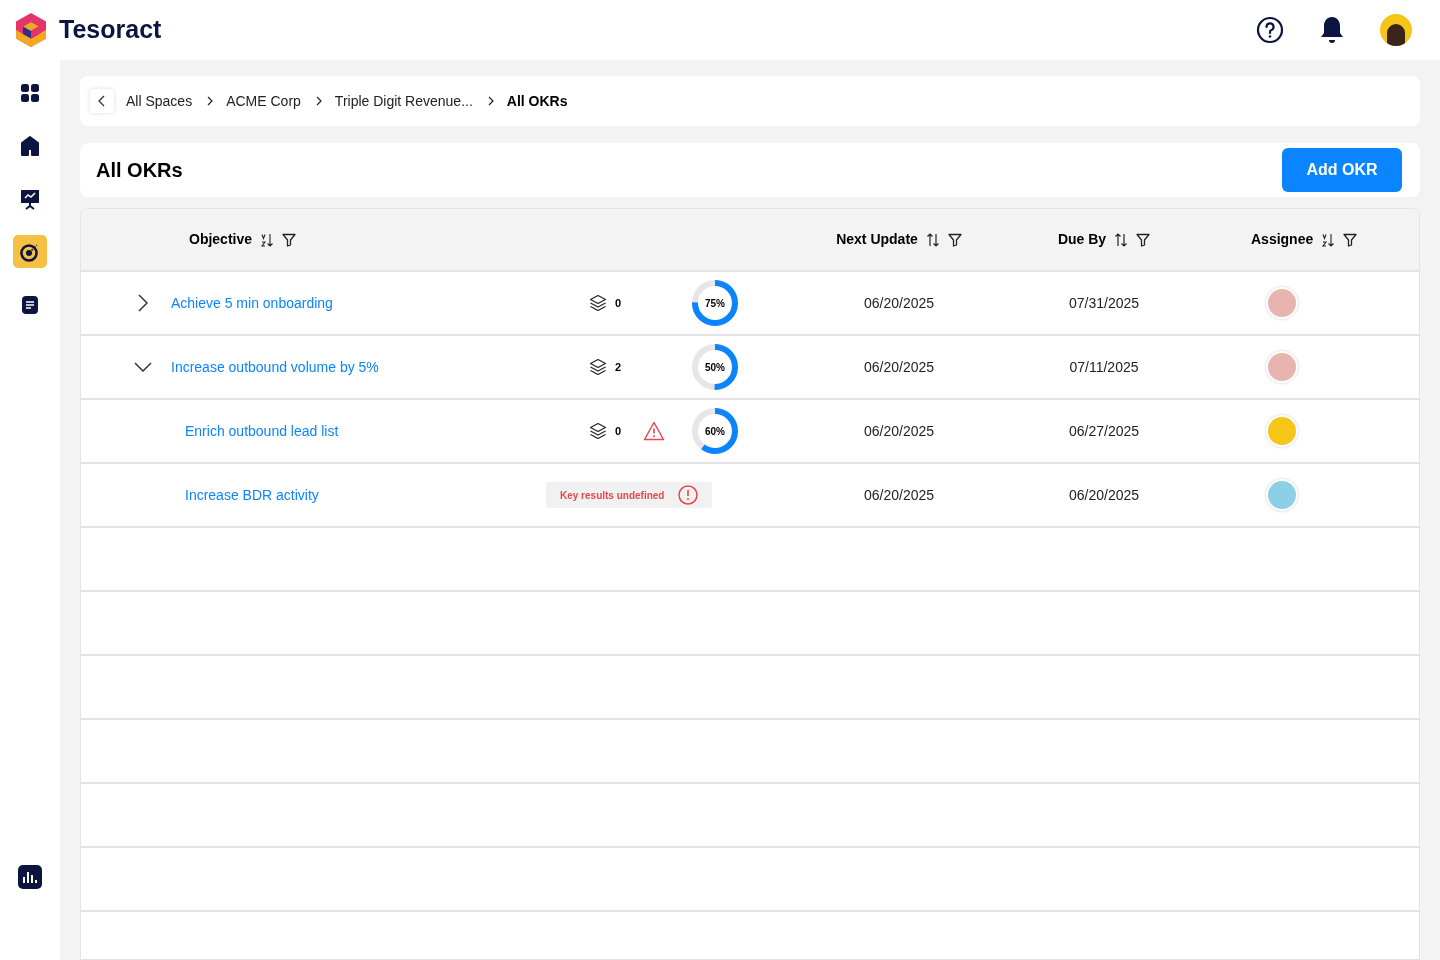 The width and height of the screenshot is (1440, 960). What do you see at coordinates (30, 877) in the screenshot?
I see `bar-chart-icon` at bounding box center [30, 877].